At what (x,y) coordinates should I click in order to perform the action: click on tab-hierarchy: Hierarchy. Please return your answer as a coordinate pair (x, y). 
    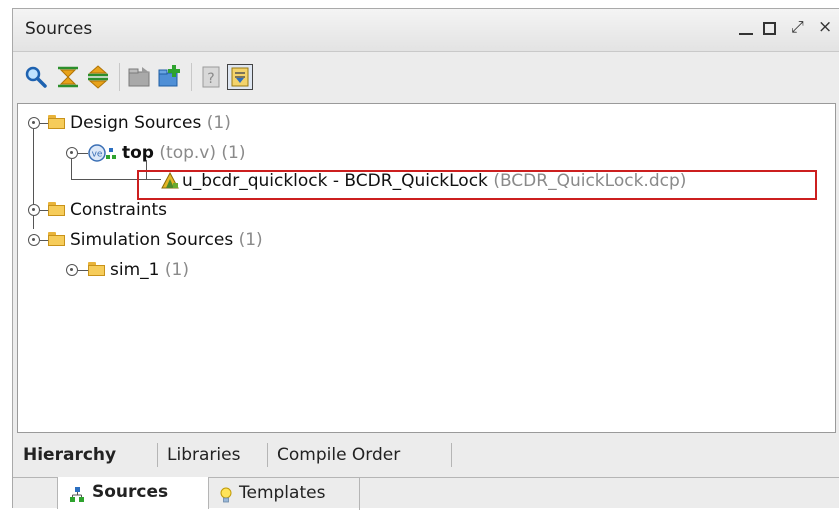
    Looking at the image, I should click on (69, 455).